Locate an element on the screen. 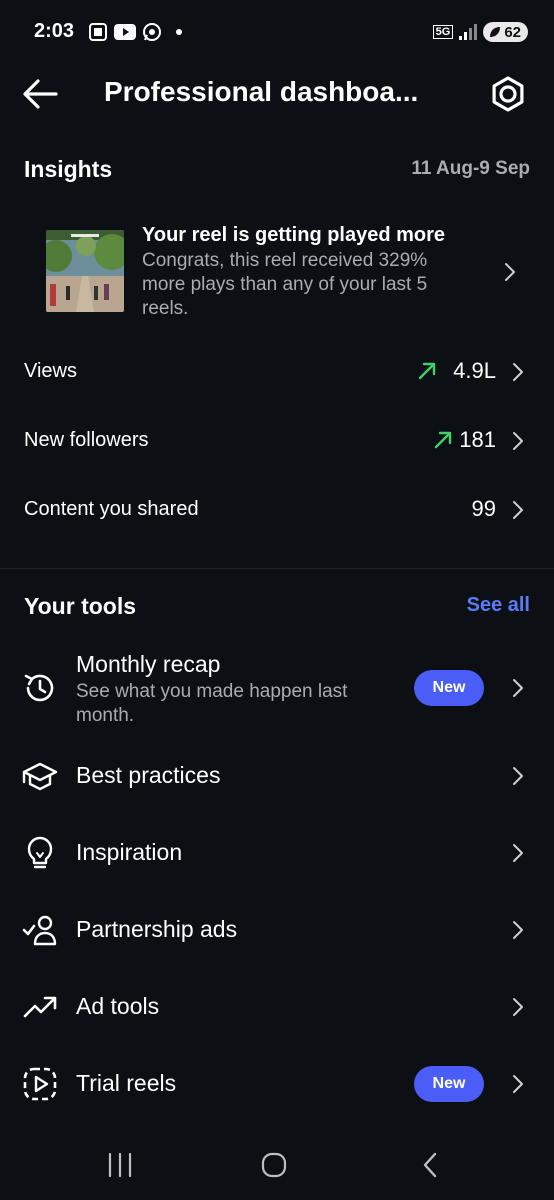  status-time: 2:03 is located at coordinates (54, 31).